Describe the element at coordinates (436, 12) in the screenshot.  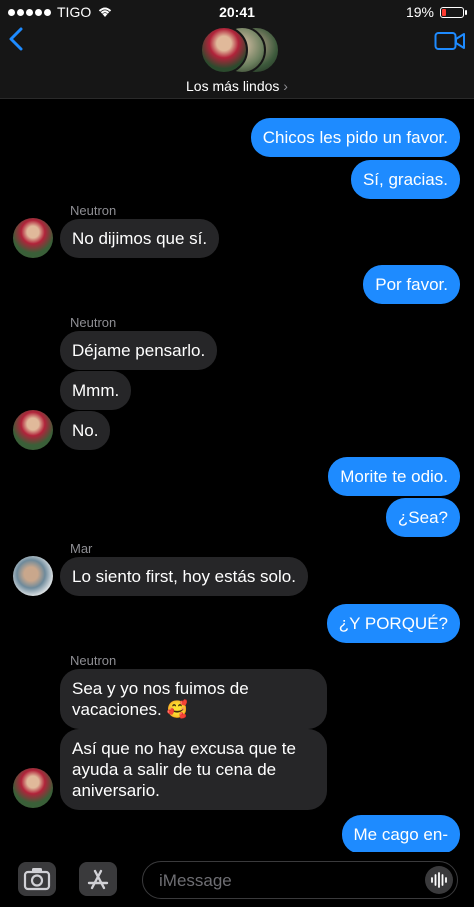
I see `status-right: 19%` at that location.